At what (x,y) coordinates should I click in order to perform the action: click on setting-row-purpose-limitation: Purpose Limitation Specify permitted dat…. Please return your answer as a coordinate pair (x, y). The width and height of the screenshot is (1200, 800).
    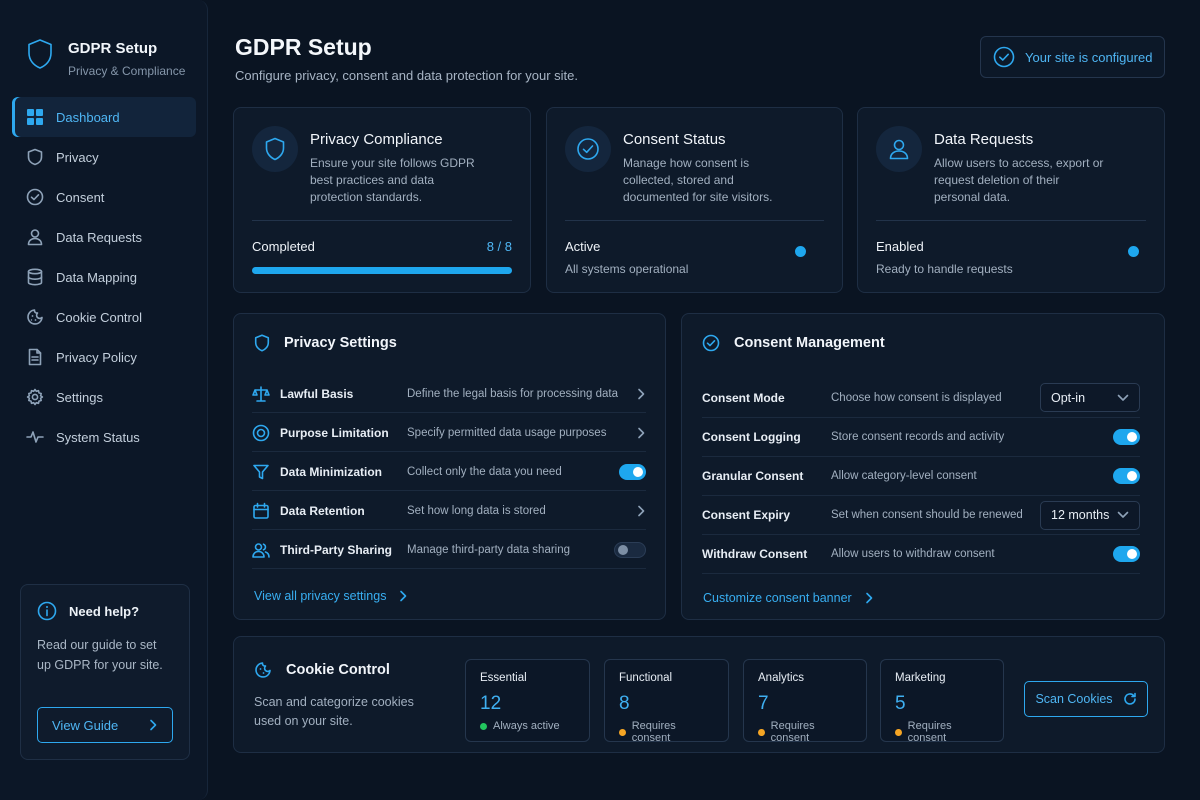
    Looking at the image, I should click on (449, 433).